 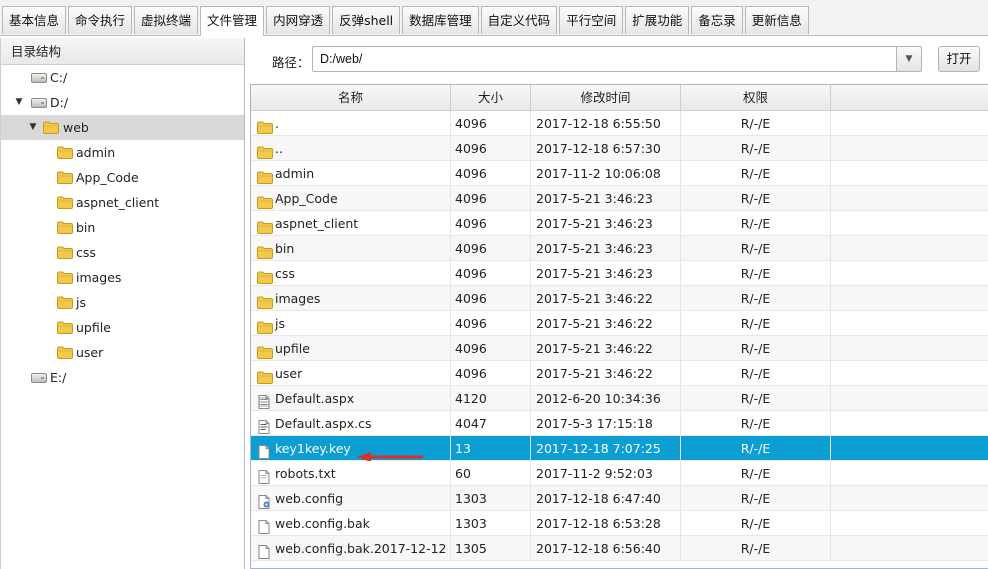 What do you see at coordinates (122, 152) in the screenshot?
I see `tree-node-admin: admin` at bounding box center [122, 152].